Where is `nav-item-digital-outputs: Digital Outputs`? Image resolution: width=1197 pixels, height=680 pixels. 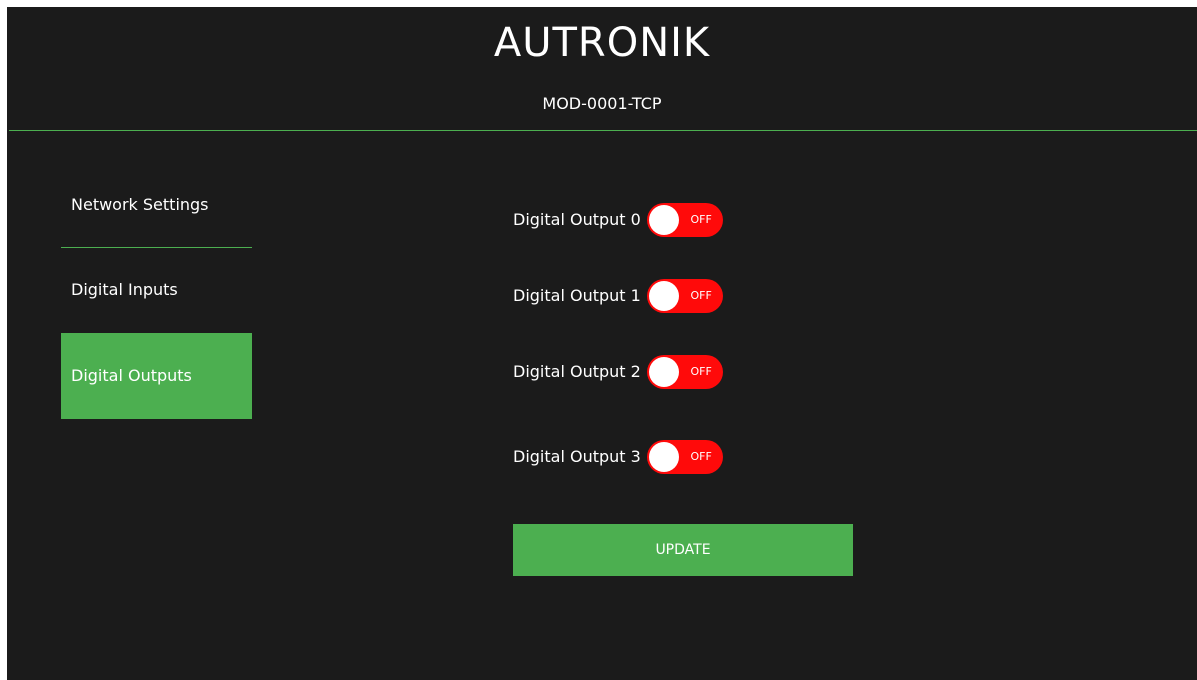
nav-item-digital-outputs: Digital Outputs is located at coordinates (156, 376).